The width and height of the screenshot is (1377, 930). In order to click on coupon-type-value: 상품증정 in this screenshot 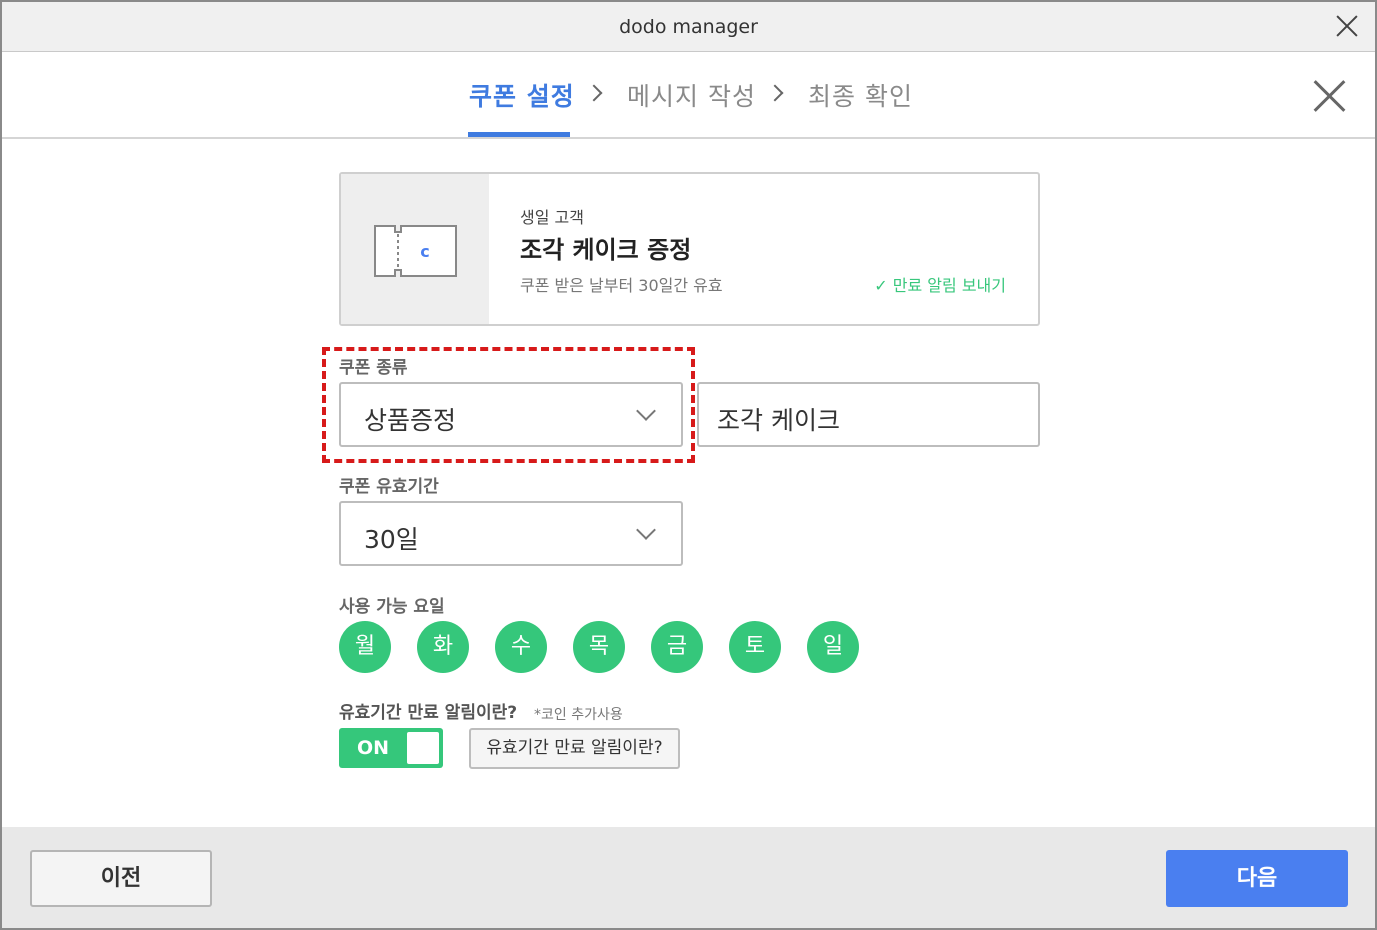, I will do `click(410, 420)`.